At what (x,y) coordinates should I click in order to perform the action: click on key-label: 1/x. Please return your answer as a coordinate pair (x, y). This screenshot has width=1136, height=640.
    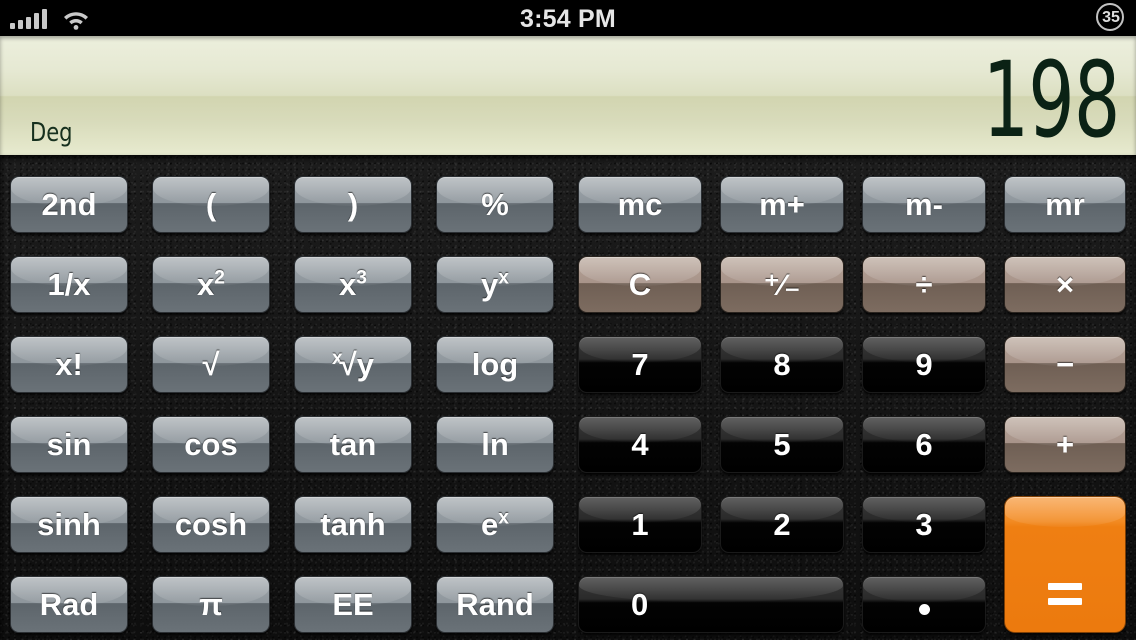
    Looking at the image, I should click on (69, 284).